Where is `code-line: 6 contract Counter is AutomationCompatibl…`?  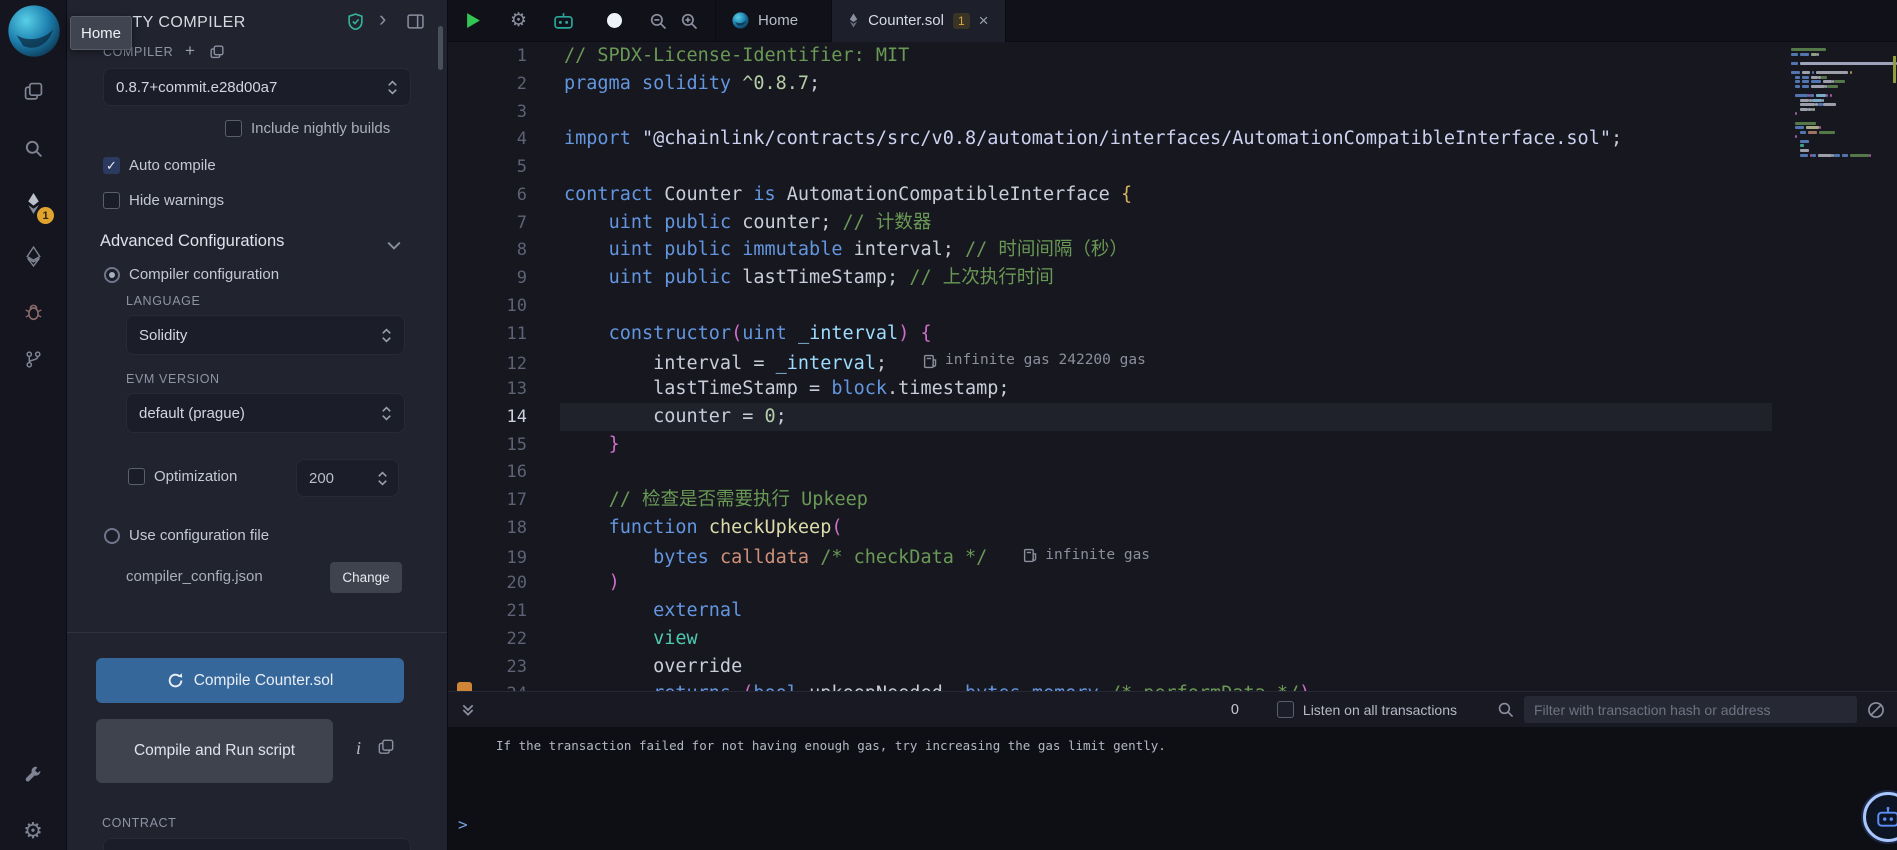
code-line: 6 contract Counter is AutomationCompatibl… is located at coordinates (1172, 195).